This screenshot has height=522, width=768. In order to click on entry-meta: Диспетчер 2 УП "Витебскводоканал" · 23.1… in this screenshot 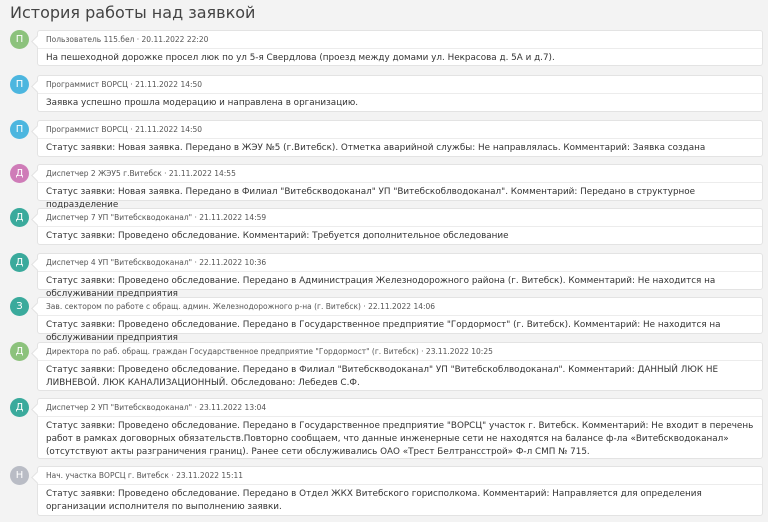, I will do `click(156, 407)`.